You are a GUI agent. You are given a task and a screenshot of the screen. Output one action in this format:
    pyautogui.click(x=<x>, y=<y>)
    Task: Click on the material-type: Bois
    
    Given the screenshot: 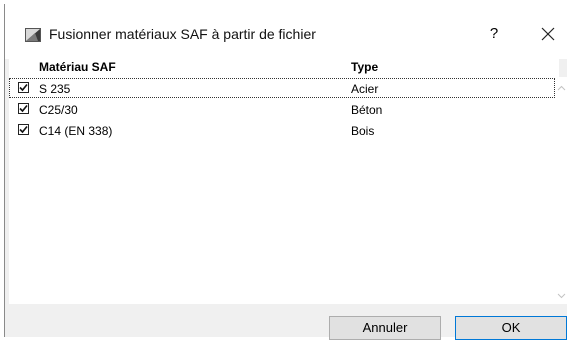 What is the action you would take?
    pyautogui.click(x=363, y=131)
    